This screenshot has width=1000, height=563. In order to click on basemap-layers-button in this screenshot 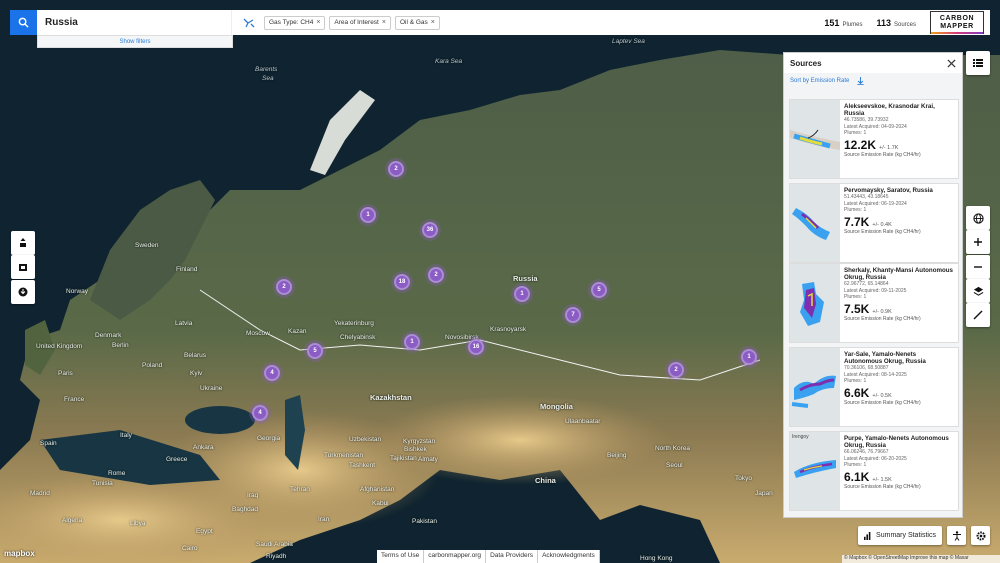, I will do `click(978, 291)`.